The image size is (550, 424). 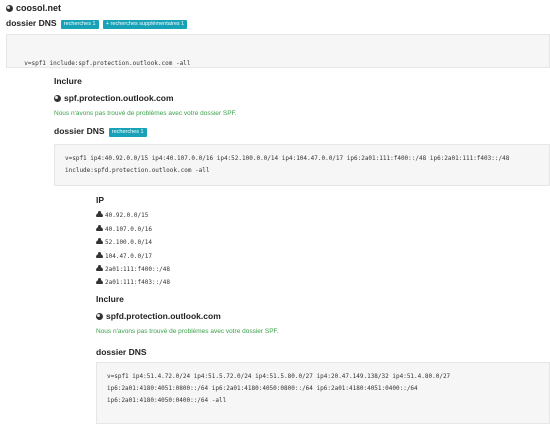 What do you see at coordinates (128, 229) in the screenshot?
I see `ip-value: 40.107.0.0/16` at bounding box center [128, 229].